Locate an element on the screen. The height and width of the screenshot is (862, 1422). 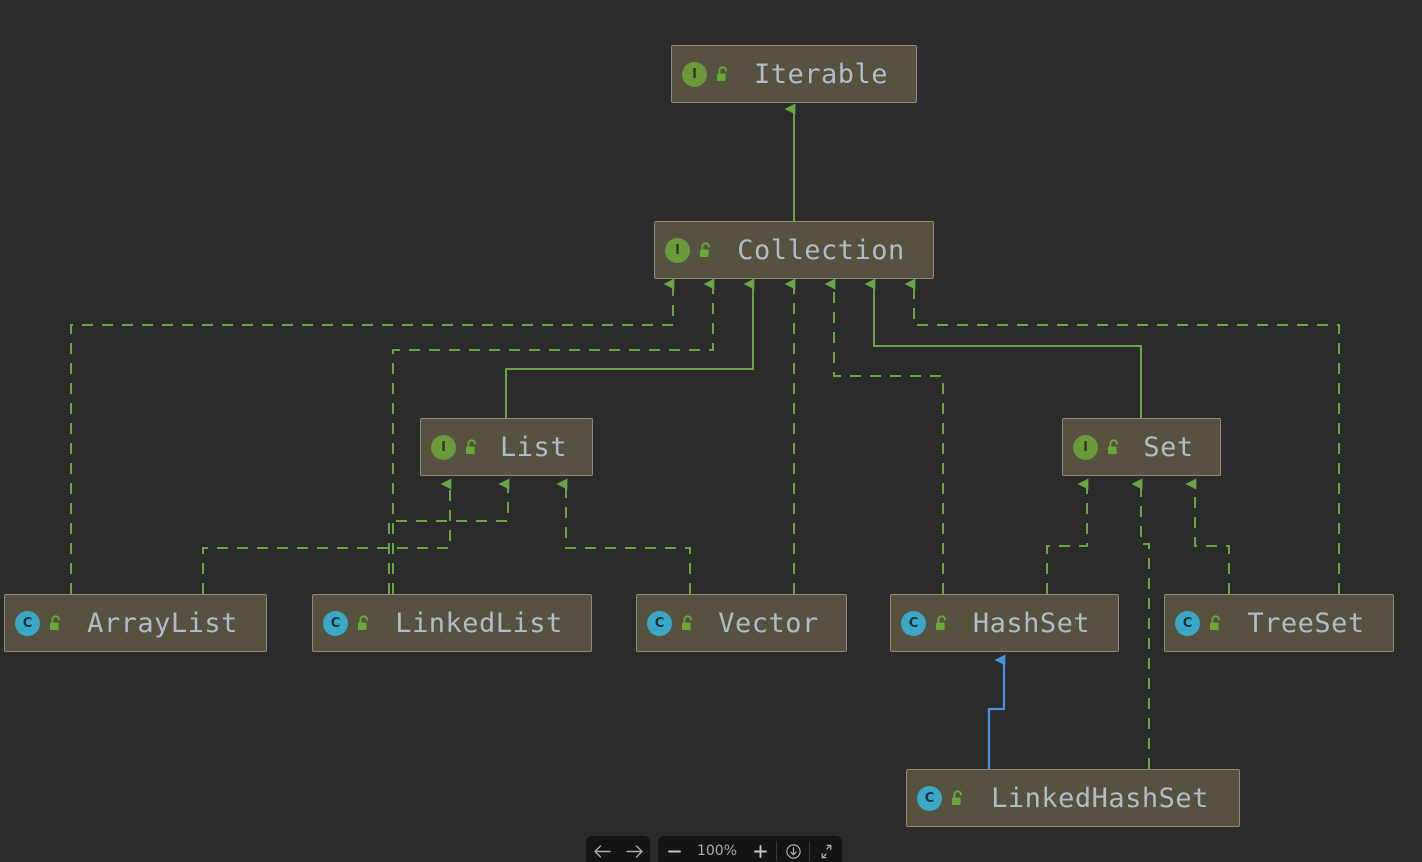
plus-icon is located at coordinates (760, 851).